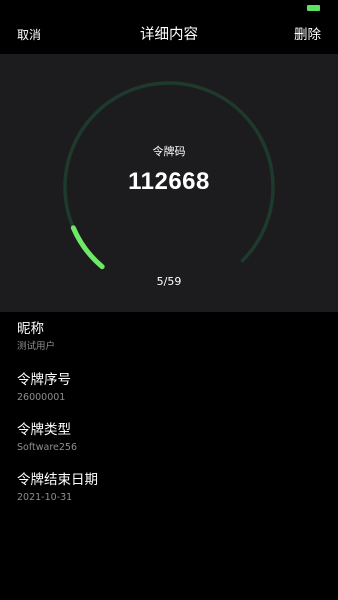 This screenshot has width=338, height=600. Describe the element at coordinates (169, 281) in the screenshot. I see `token-countdown: 5/59` at that location.